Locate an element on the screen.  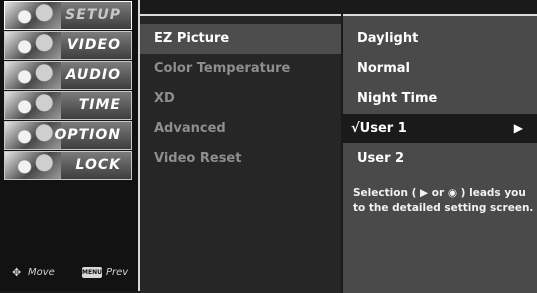
suboption-user-2: User 2 is located at coordinates (440, 158).